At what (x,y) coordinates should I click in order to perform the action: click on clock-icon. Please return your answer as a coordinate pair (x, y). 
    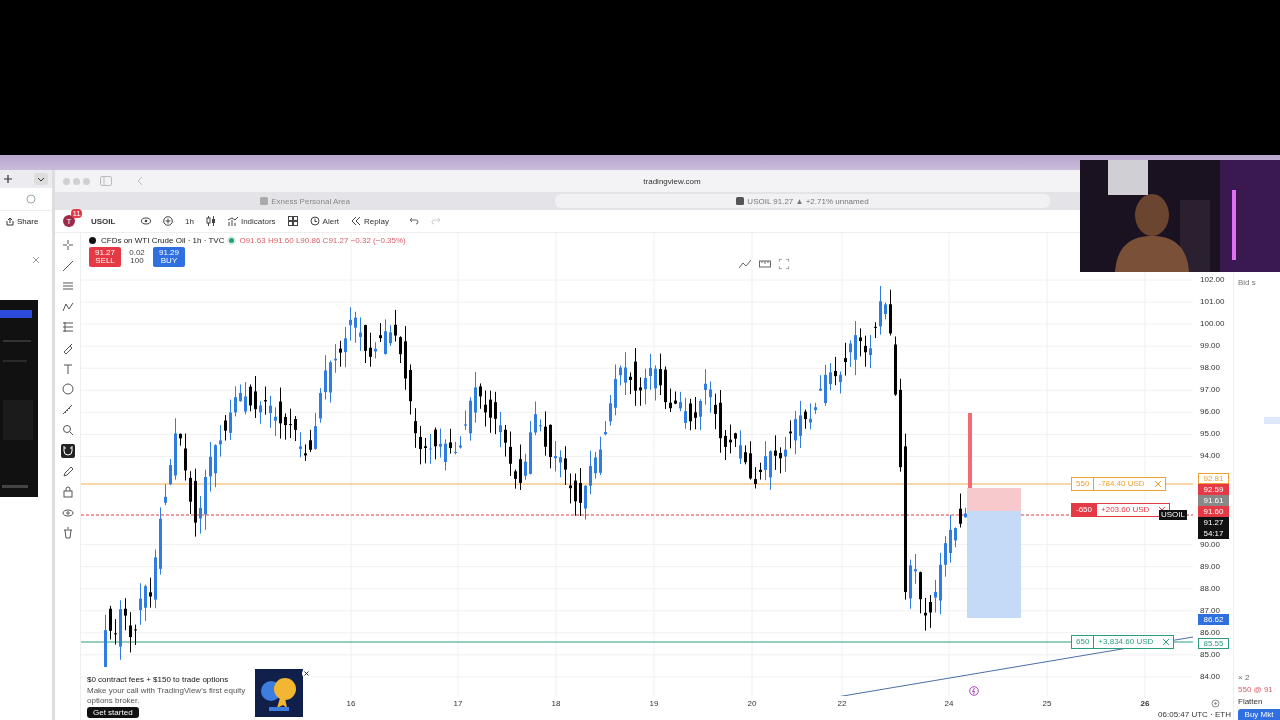
    Looking at the image, I should click on (314, 221).